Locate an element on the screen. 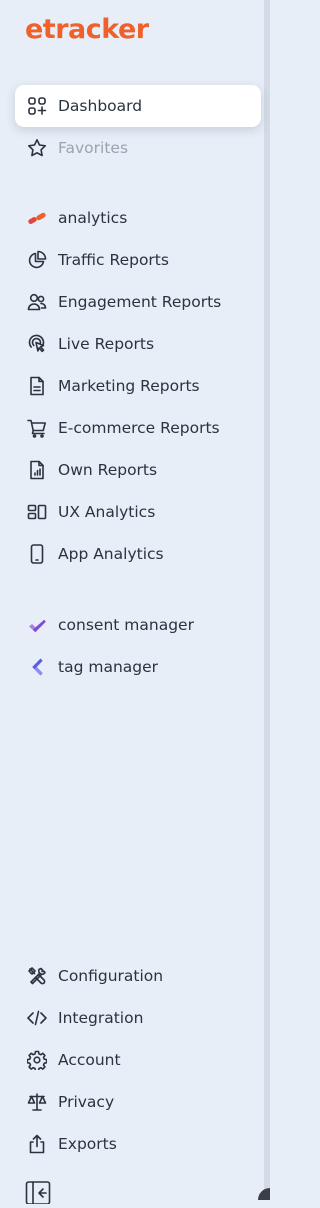 Image resolution: width=320 pixels, height=1208 pixels. nav-item-label: Integration is located at coordinates (101, 1018).